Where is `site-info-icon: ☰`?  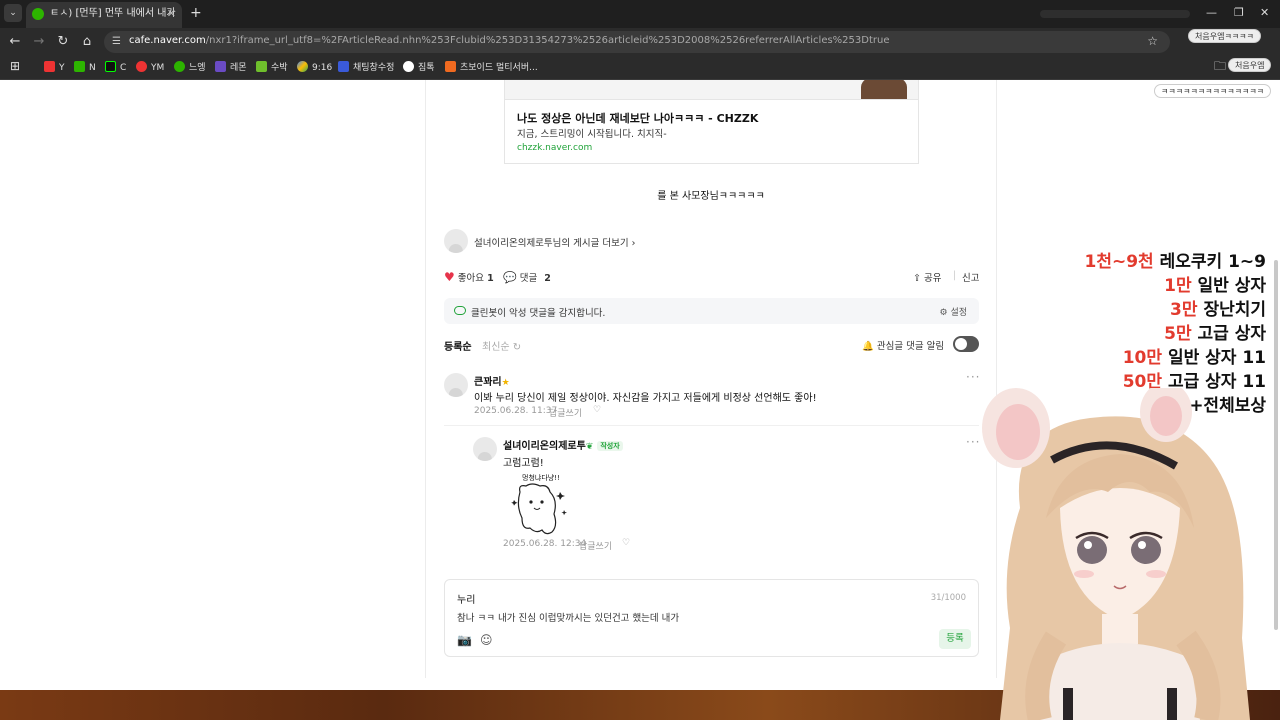
site-info-icon: ☰ is located at coordinates (118, 42).